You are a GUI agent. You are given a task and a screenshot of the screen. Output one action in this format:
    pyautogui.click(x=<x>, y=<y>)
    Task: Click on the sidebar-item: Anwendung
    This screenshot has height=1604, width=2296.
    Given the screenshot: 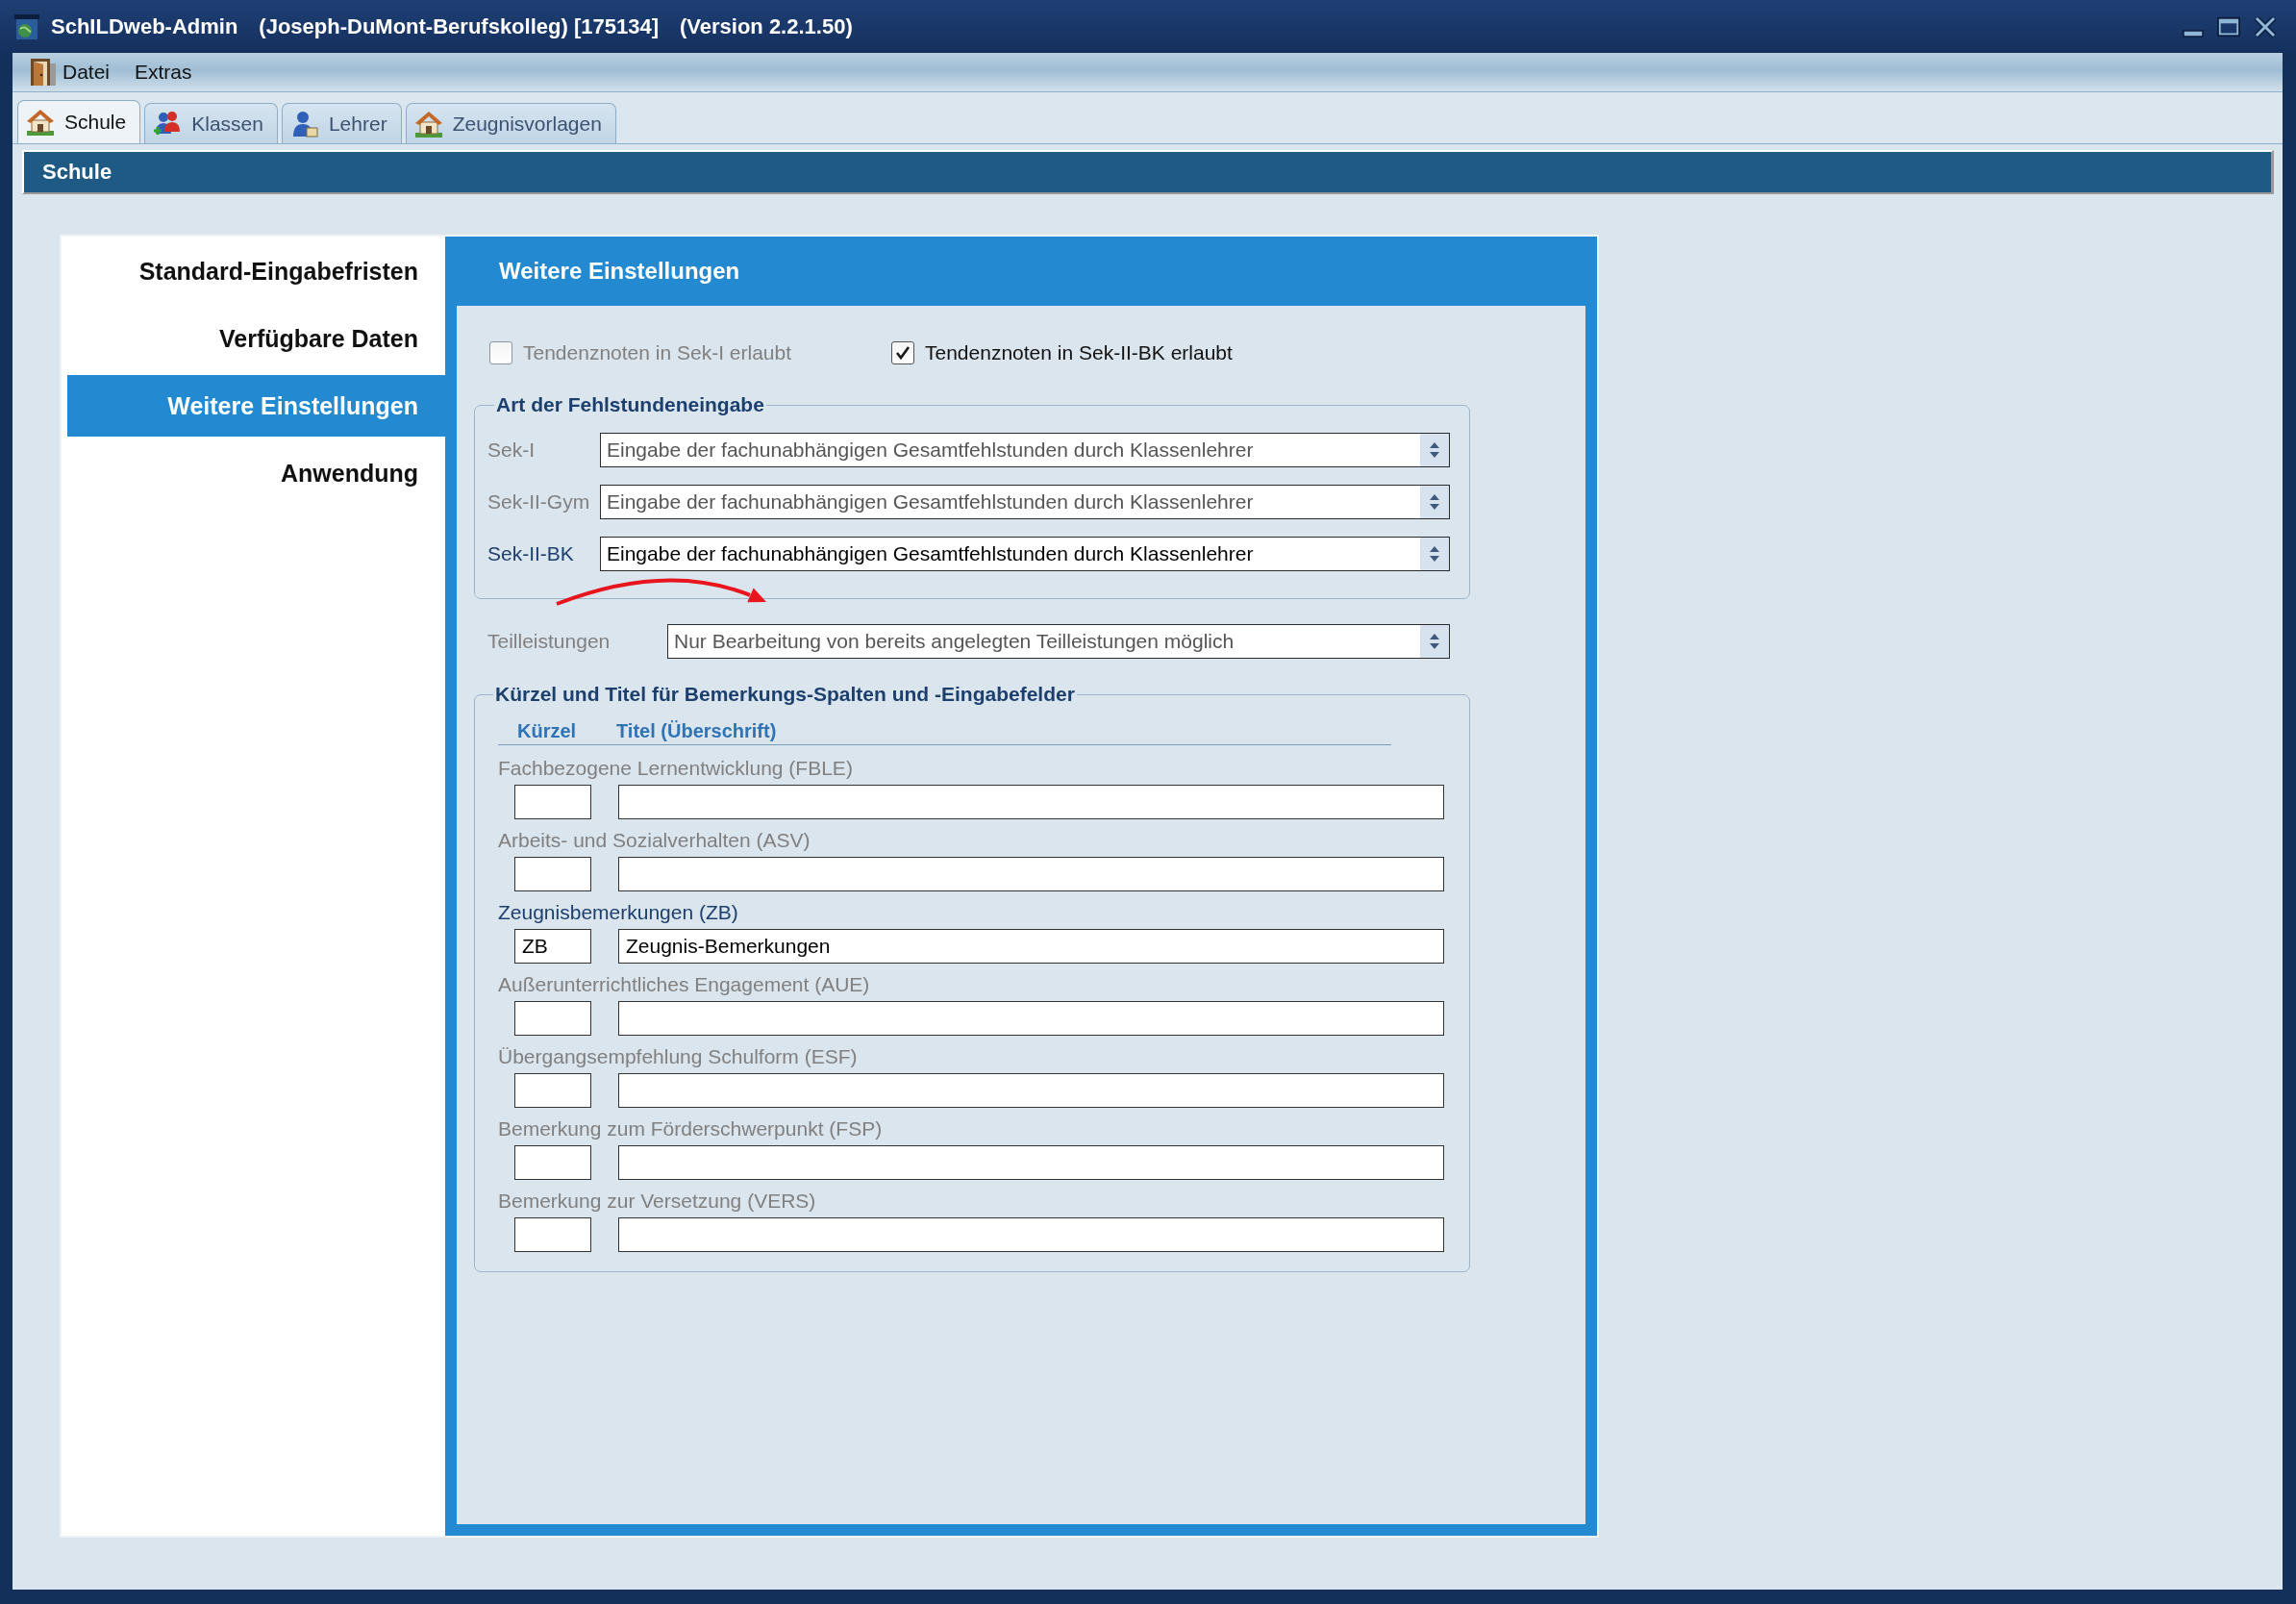 What is the action you would take?
    pyautogui.click(x=256, y=473)
    